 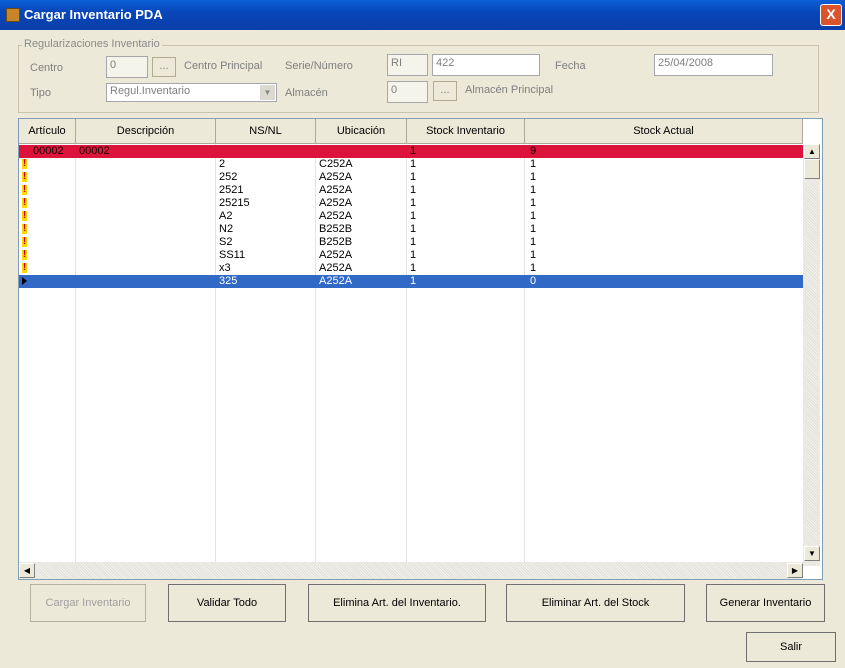 I want to click on cell-nsnl: SS11, so click(x=232, y=255).